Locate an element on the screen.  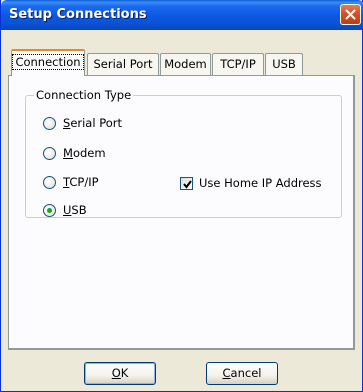
modem-label: Modem is located at coordinates (84, 153).